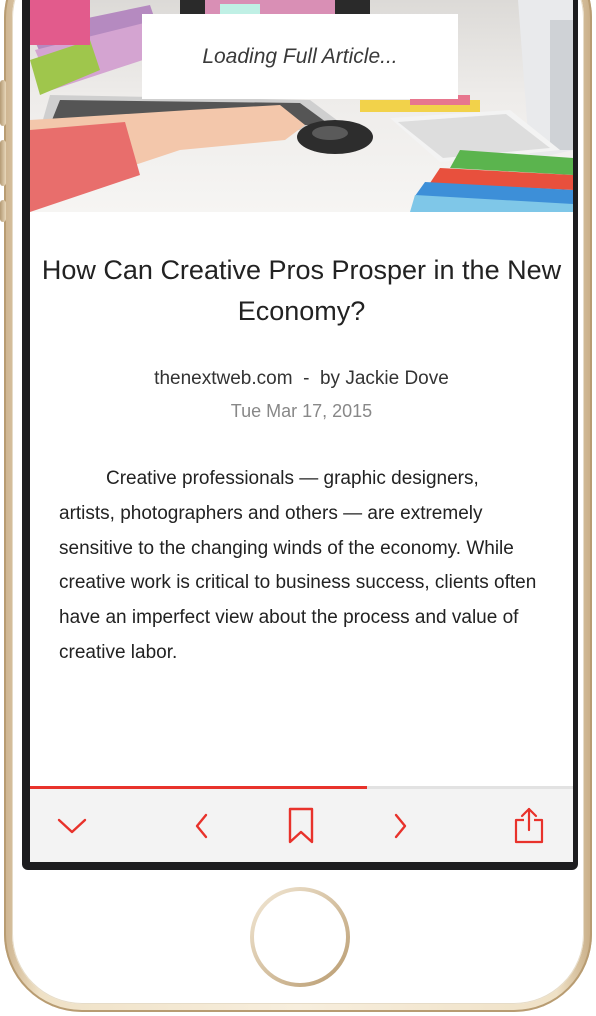  I want to click on volume-down-button, so click(3, 163).